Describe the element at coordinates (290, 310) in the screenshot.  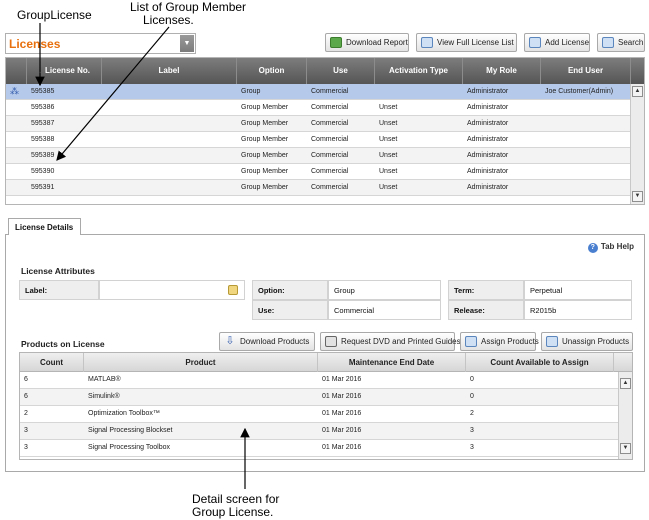
I see `use-label: Use:` at that location.